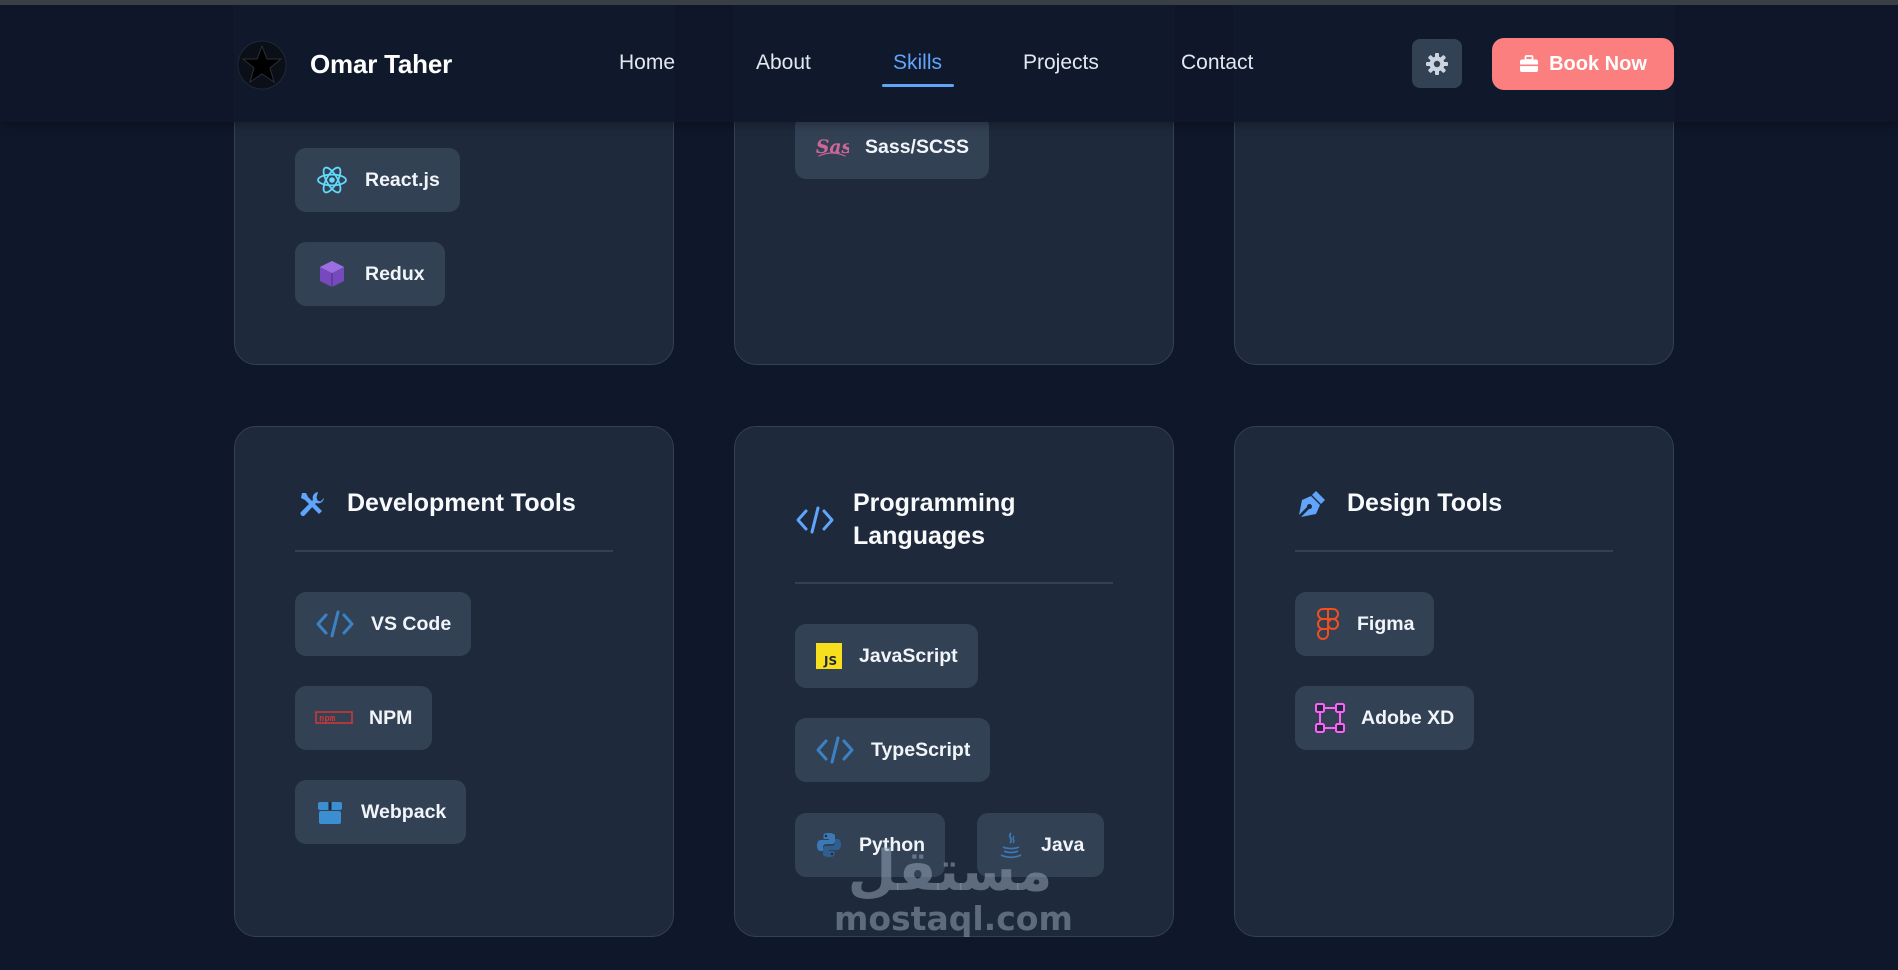 The image size is (1898, 970). Describe the element at coordinates (1425, 503) in the screenshot. I see `card-title-text: Design Tools` at that location.